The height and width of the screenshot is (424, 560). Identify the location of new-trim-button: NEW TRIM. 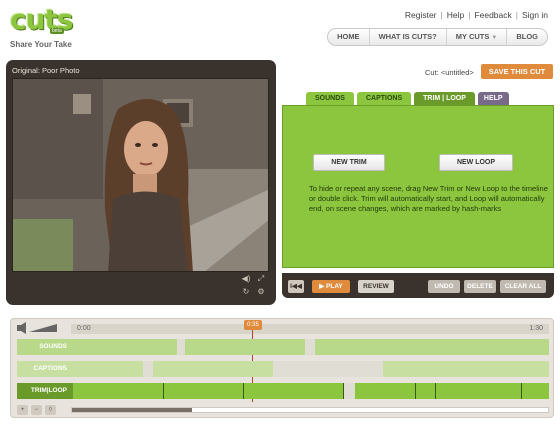
(349, 162).